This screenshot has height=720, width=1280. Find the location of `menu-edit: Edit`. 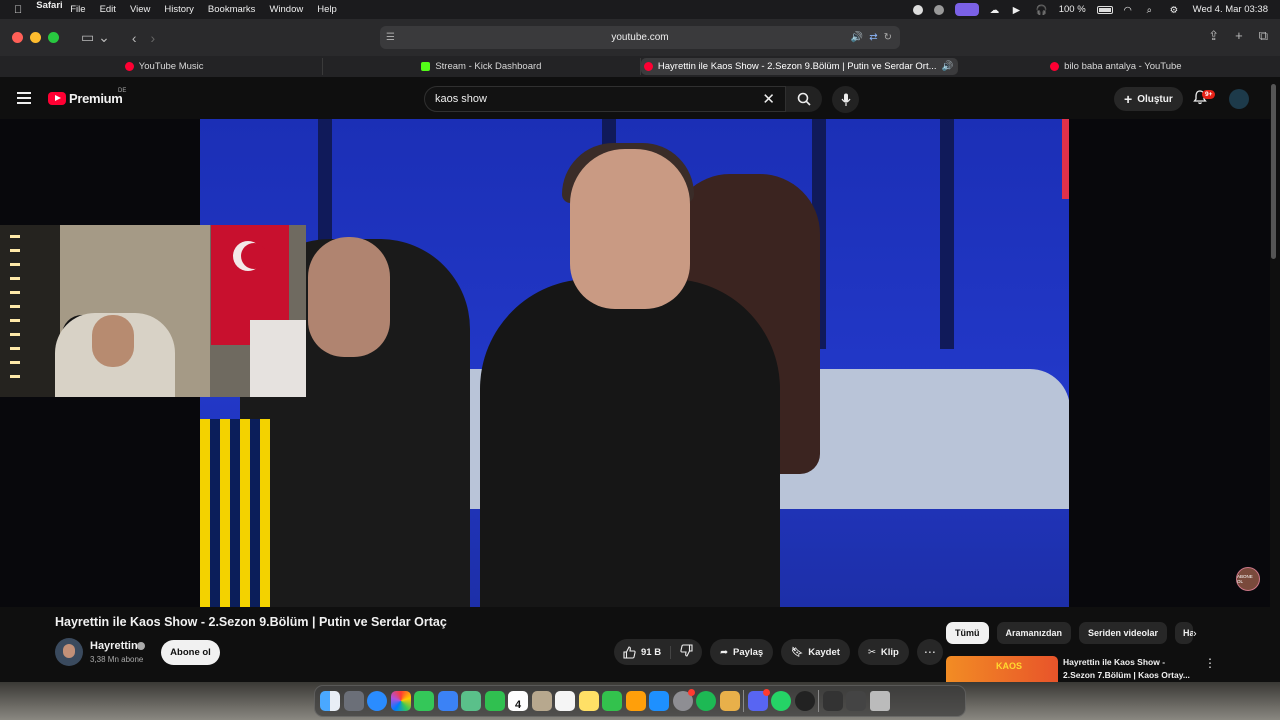

menu-edit: Edit is located at coordinates (108, 9).